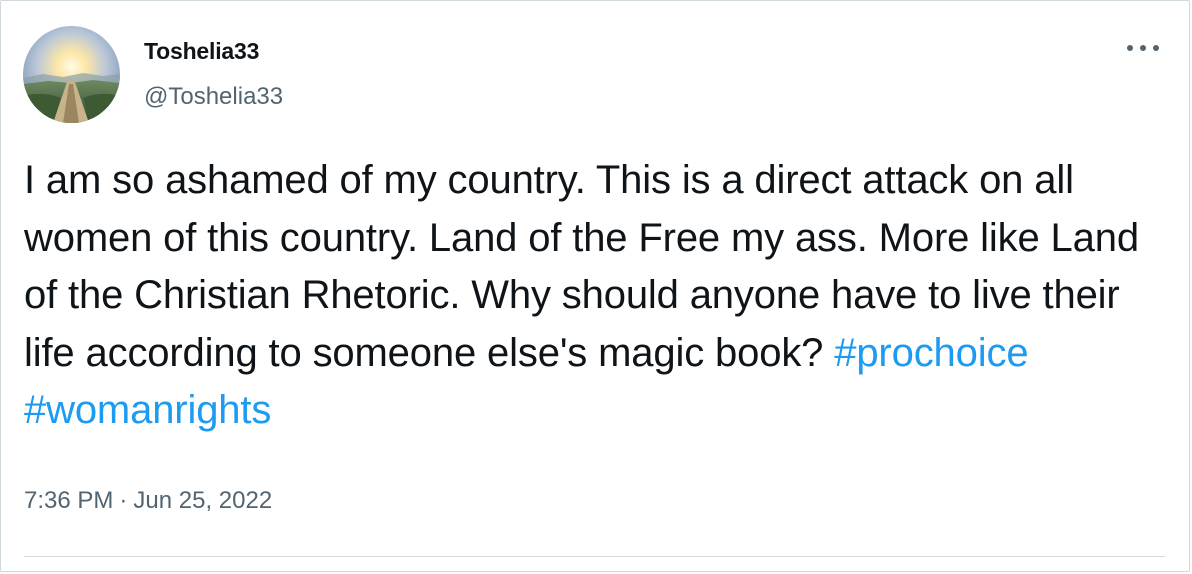 This screenshot has height=574, width=1192. I want to click on avatar-landscape-icon, so click(71, 74).